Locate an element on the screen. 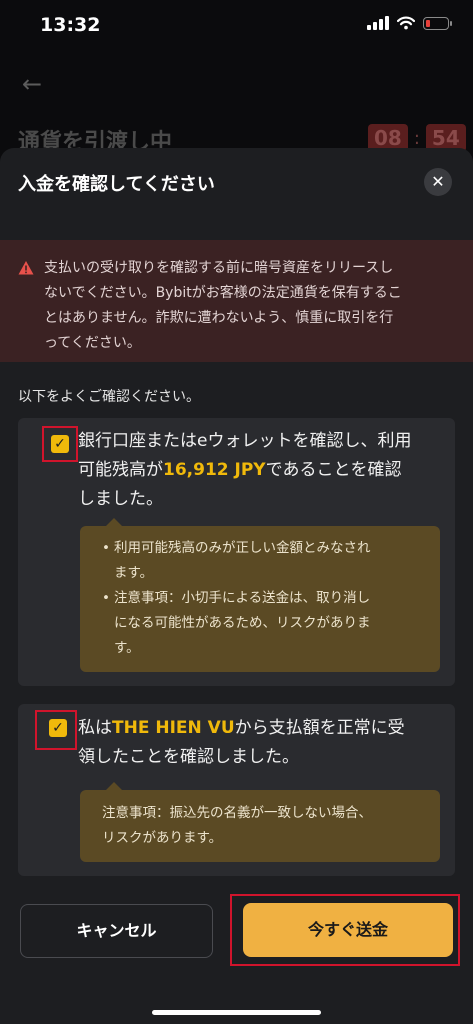 Image resolution: width=473 pixels, height=1024 pixels. payer-text-line: 領したことを確認しました。 is located at coordinates (188, 757).